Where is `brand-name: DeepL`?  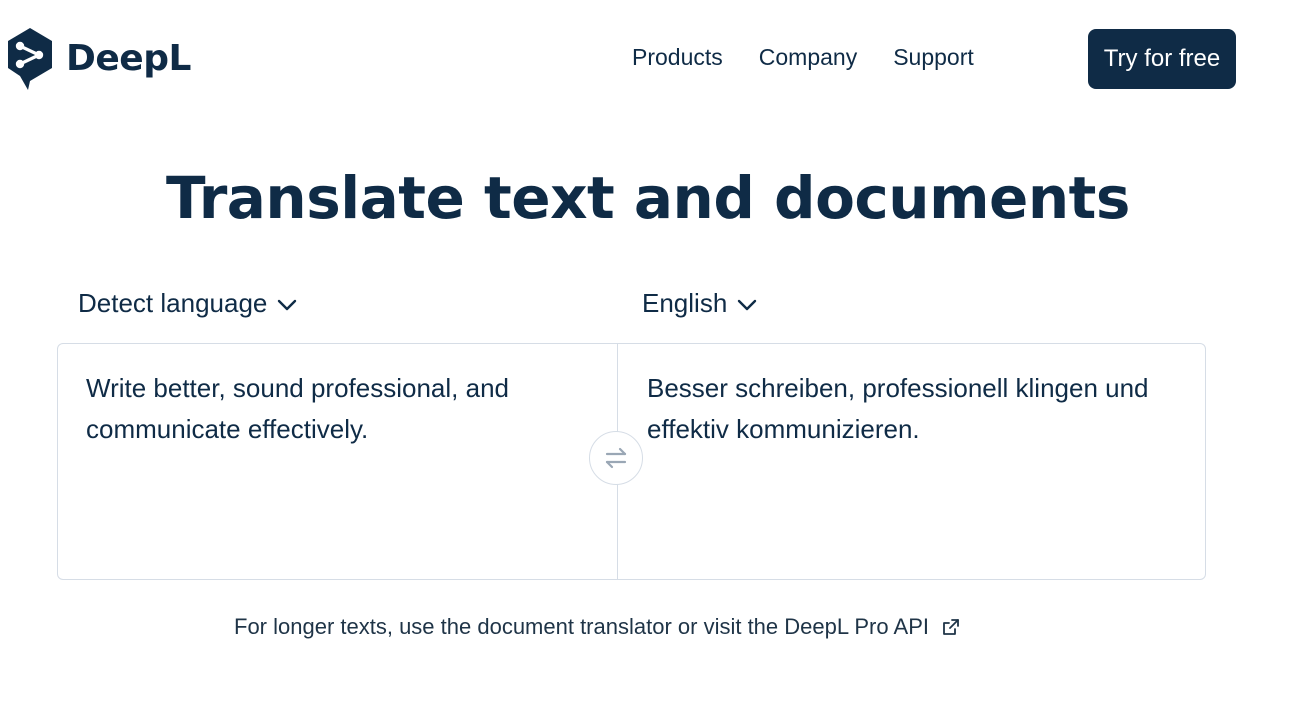 brand-name: DeepL is located at coordinates (128, 58).